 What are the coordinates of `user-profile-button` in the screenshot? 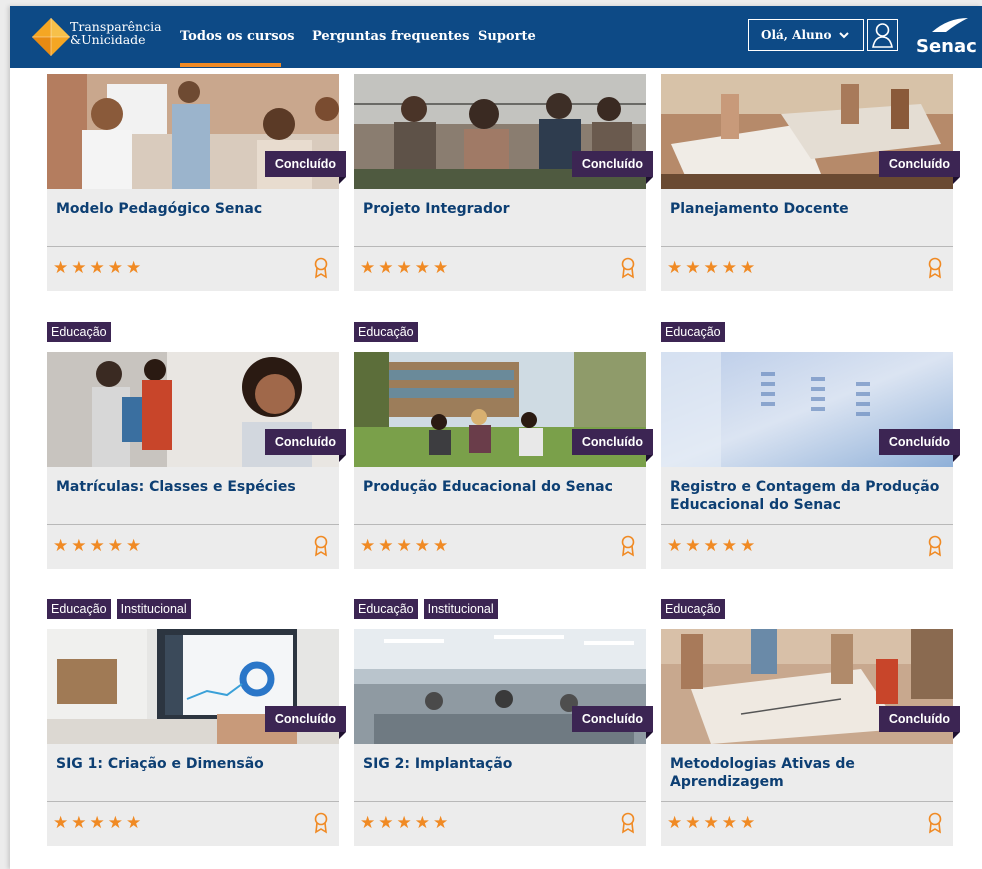 It's located at (882, 35).